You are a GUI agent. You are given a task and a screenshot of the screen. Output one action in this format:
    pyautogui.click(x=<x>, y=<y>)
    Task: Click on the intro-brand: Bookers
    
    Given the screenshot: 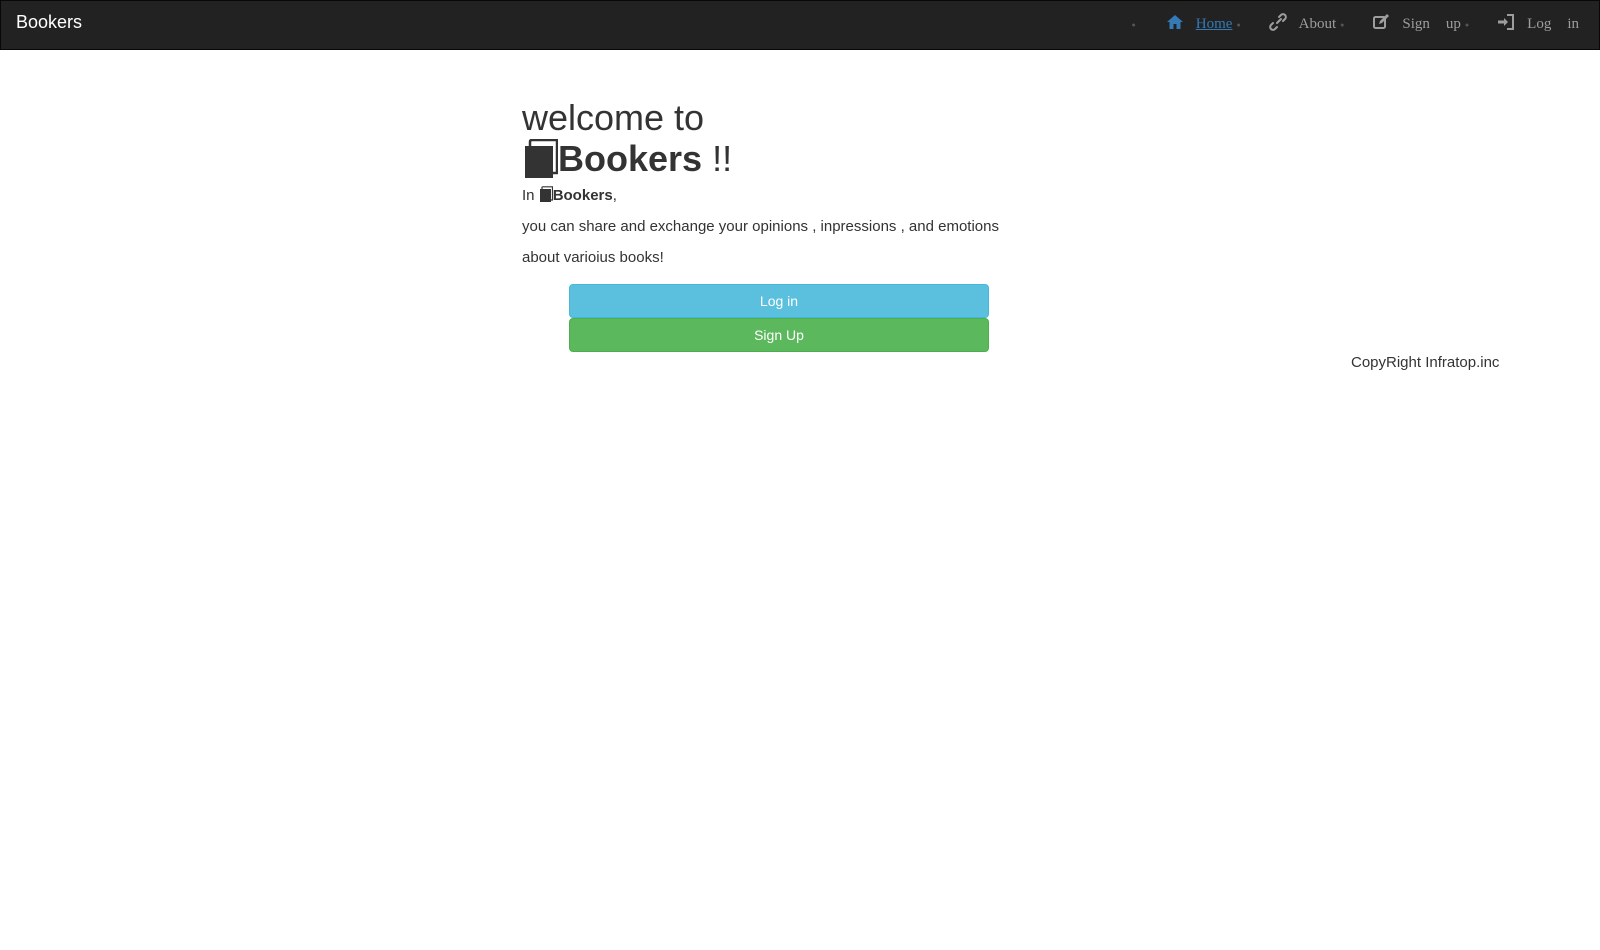 What is the action you would take?
    pyautogui.click(x=582, y=195)
    